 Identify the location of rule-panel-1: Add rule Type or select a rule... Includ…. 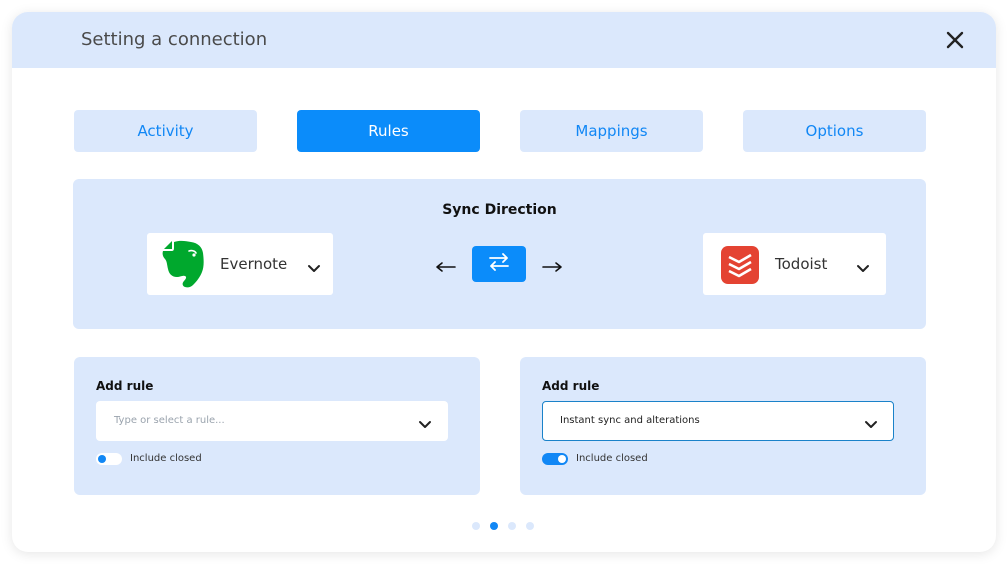
(277, 426).